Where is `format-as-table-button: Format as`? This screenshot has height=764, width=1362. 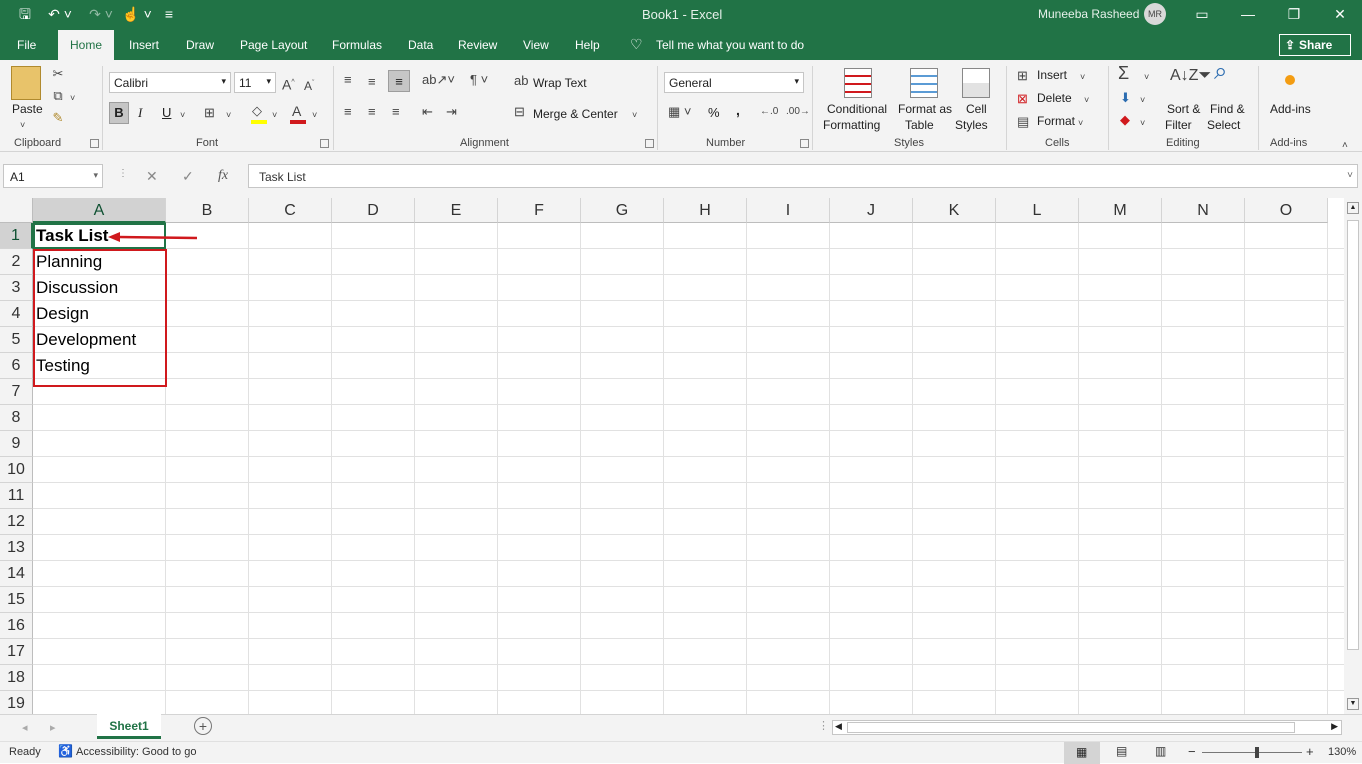
format-as-table-button: Format as is located at coordinates (925, 109).